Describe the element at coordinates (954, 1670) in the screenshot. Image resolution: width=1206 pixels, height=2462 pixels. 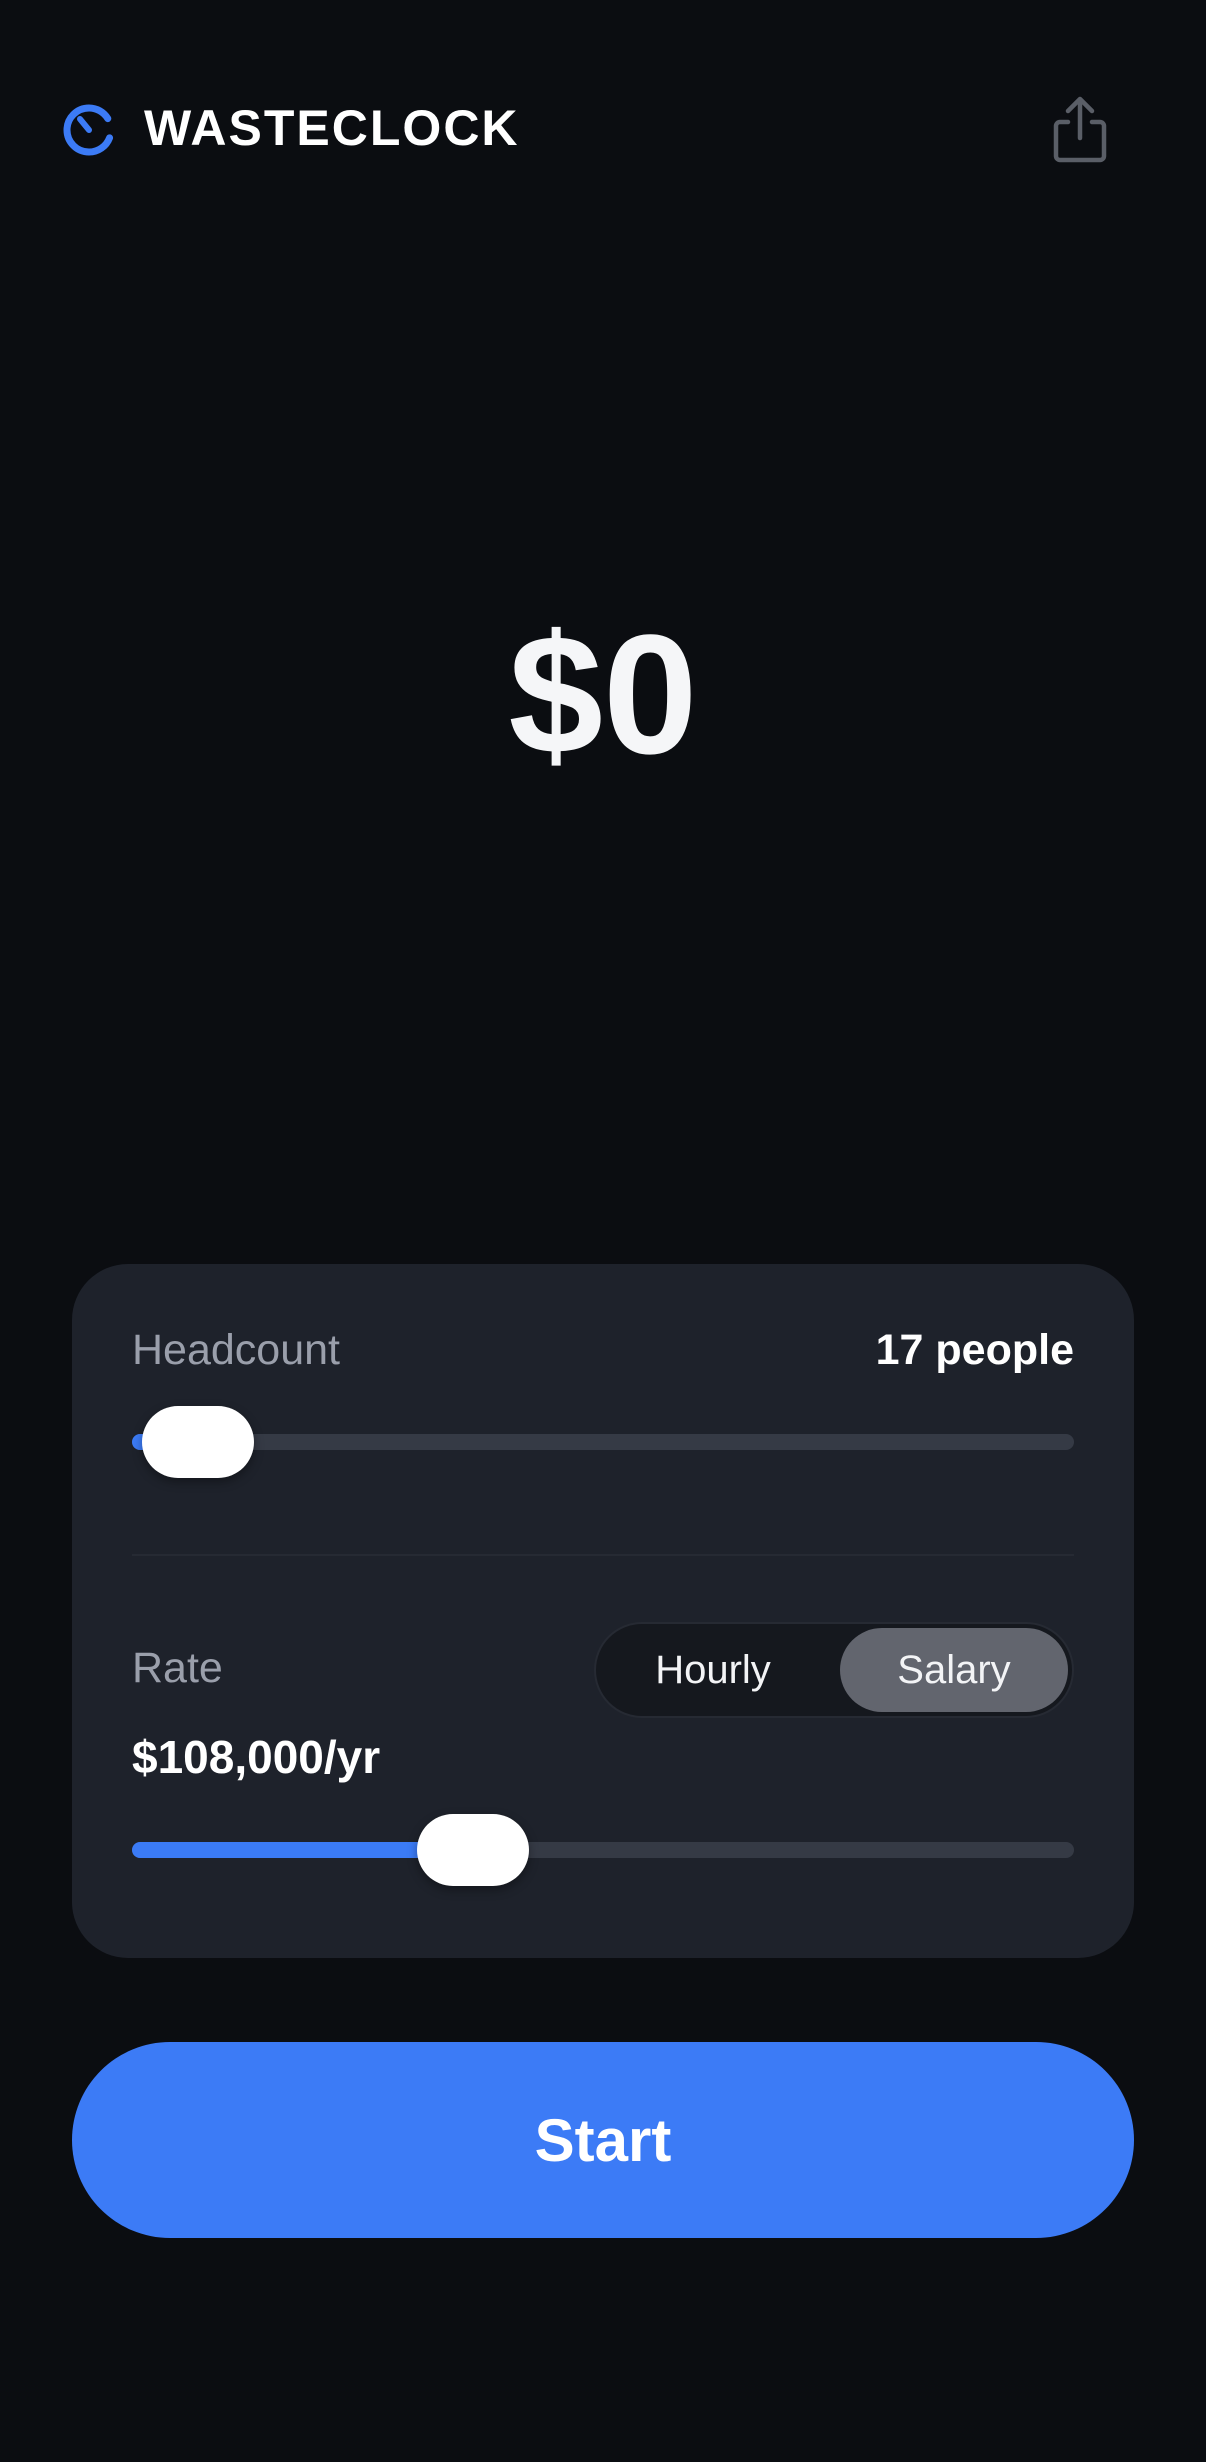
I see `salary-segment: Salary` at that location.